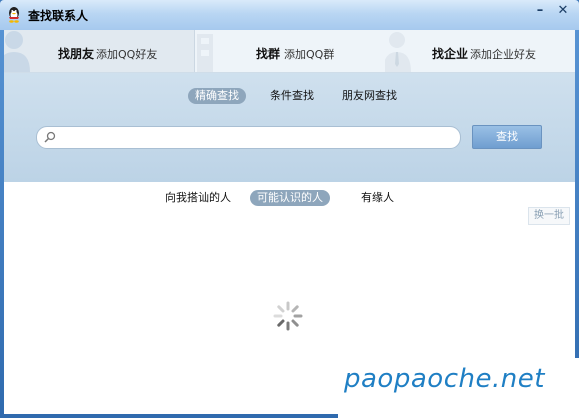 The height and width of the screenshot is (418, 579). I want to click on result-tabs: 向我搭讪的人 可能认识的人 有缘人, so click(289, 198).